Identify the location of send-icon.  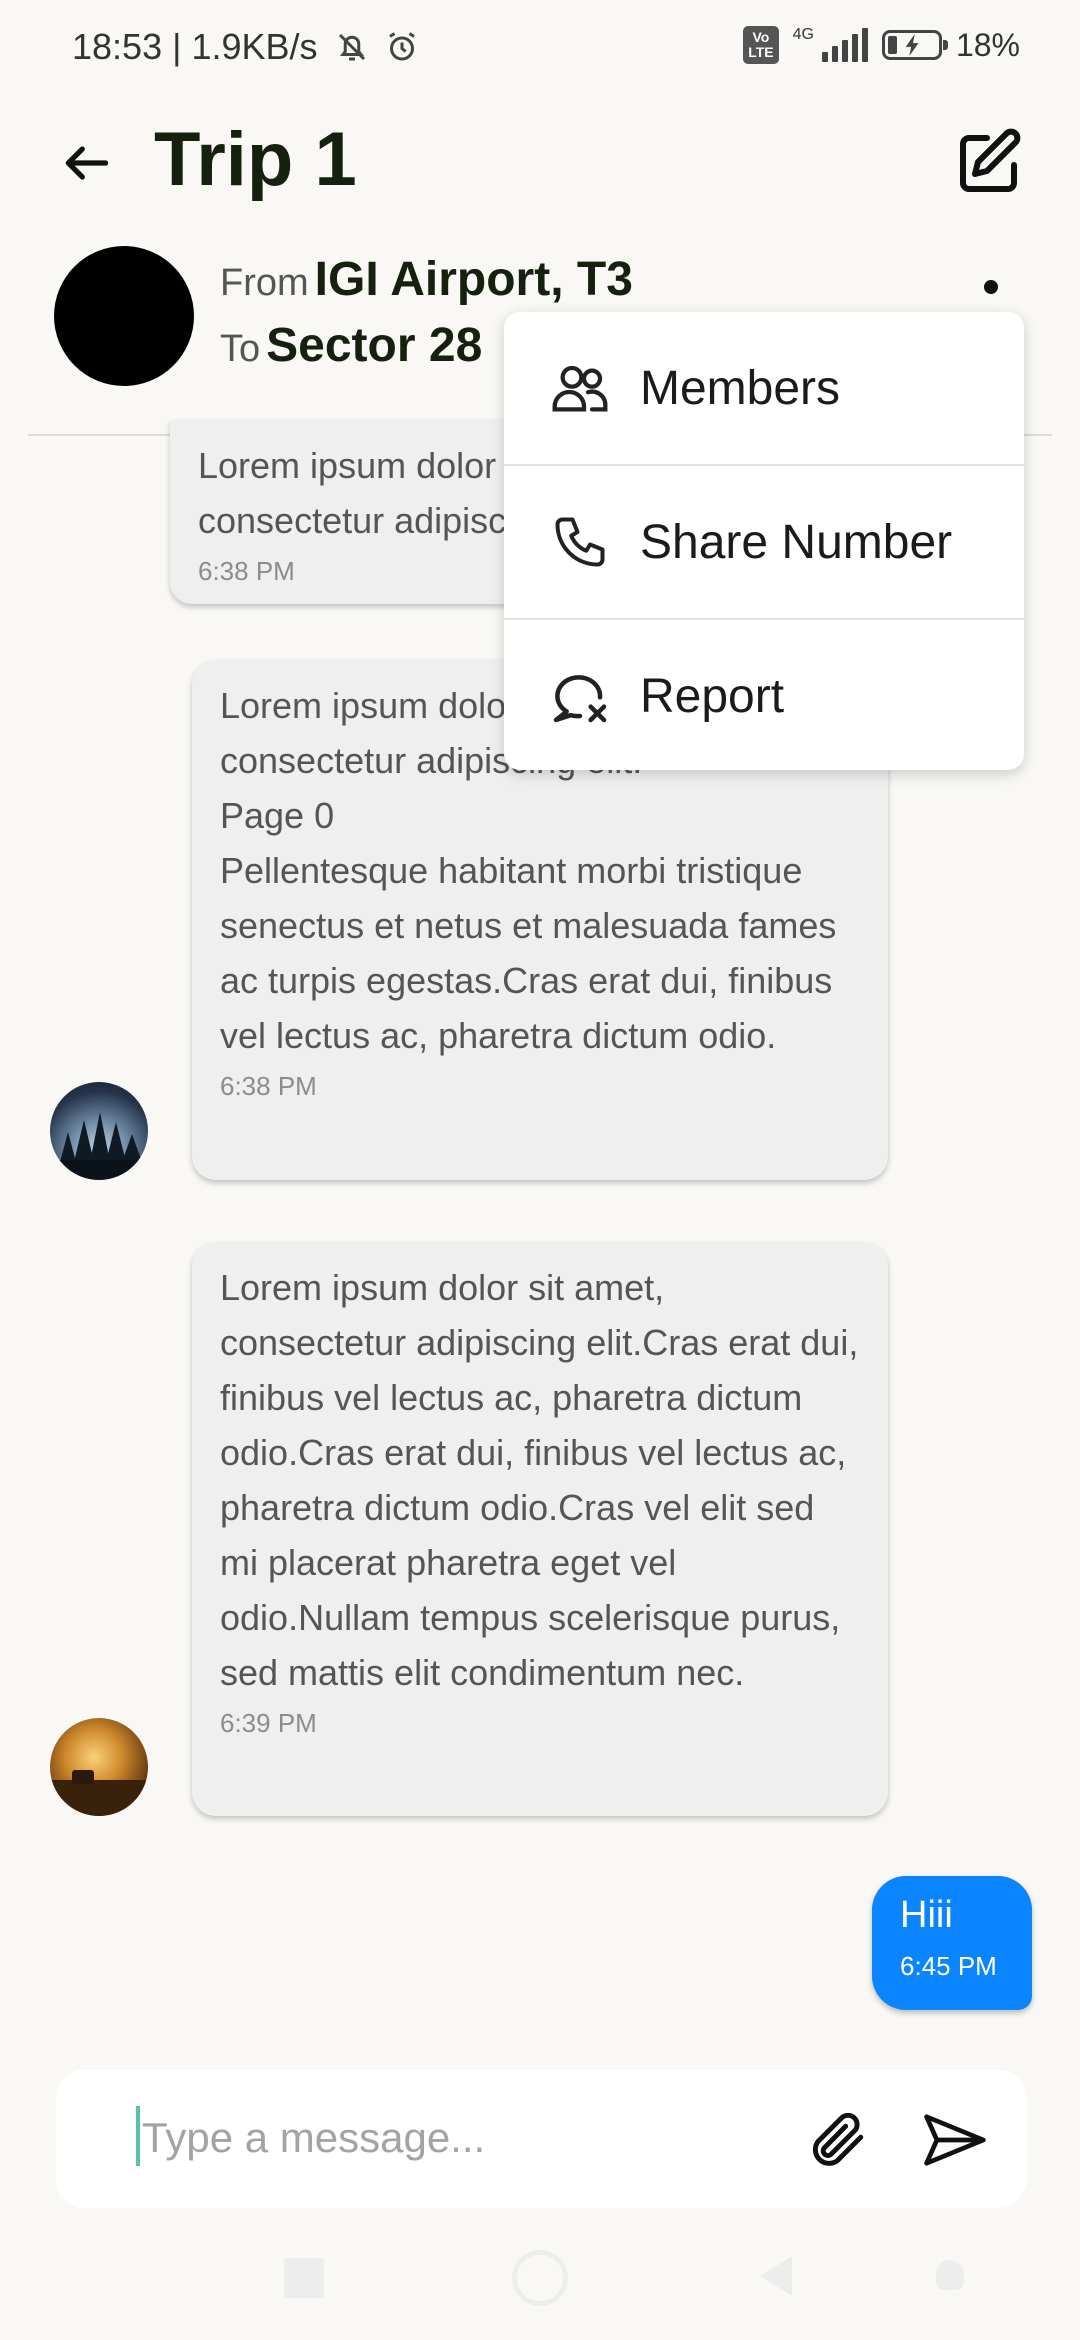
(955, 2140).